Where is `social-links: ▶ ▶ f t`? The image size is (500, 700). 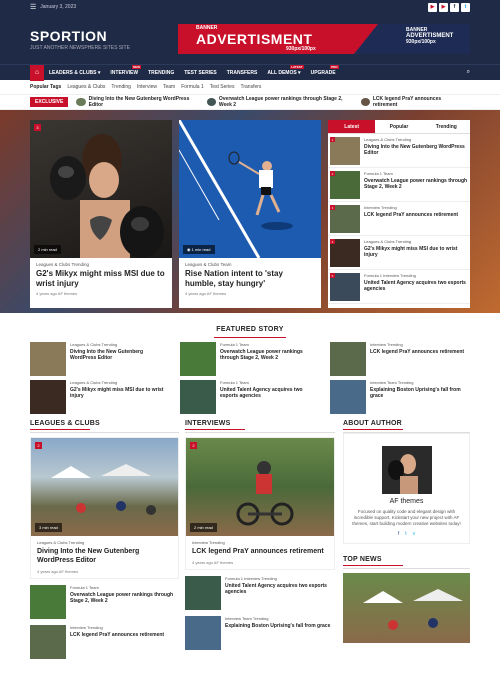
social-links: ▶ ▶ f t is located at coordinates (449, 7).